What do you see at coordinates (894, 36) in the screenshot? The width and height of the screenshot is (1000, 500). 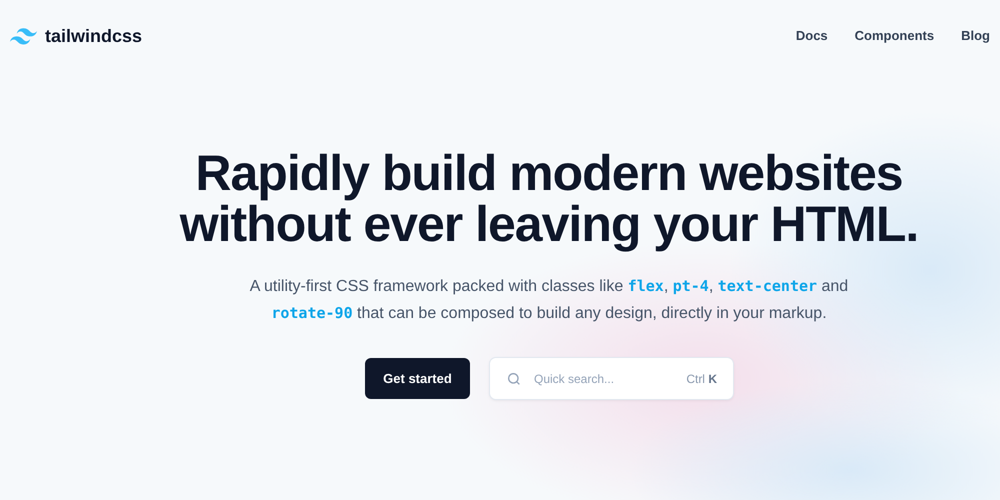 I see `nav-link: Components` at bounding box center [894, 36].